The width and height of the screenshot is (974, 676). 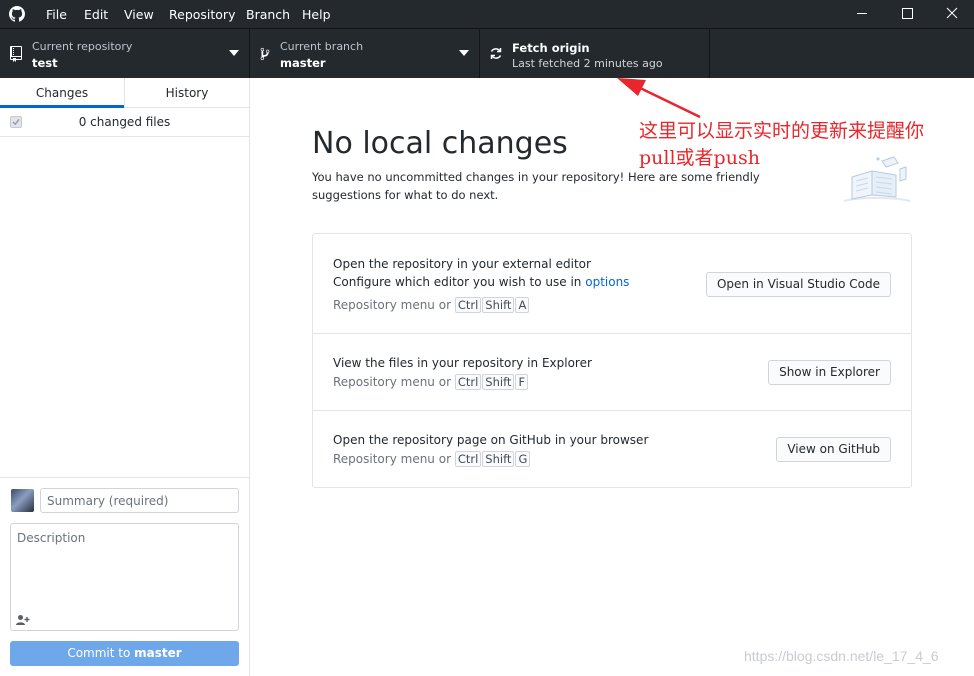 I want to click on menu-edit: Edit, so click(x=96, y=14).